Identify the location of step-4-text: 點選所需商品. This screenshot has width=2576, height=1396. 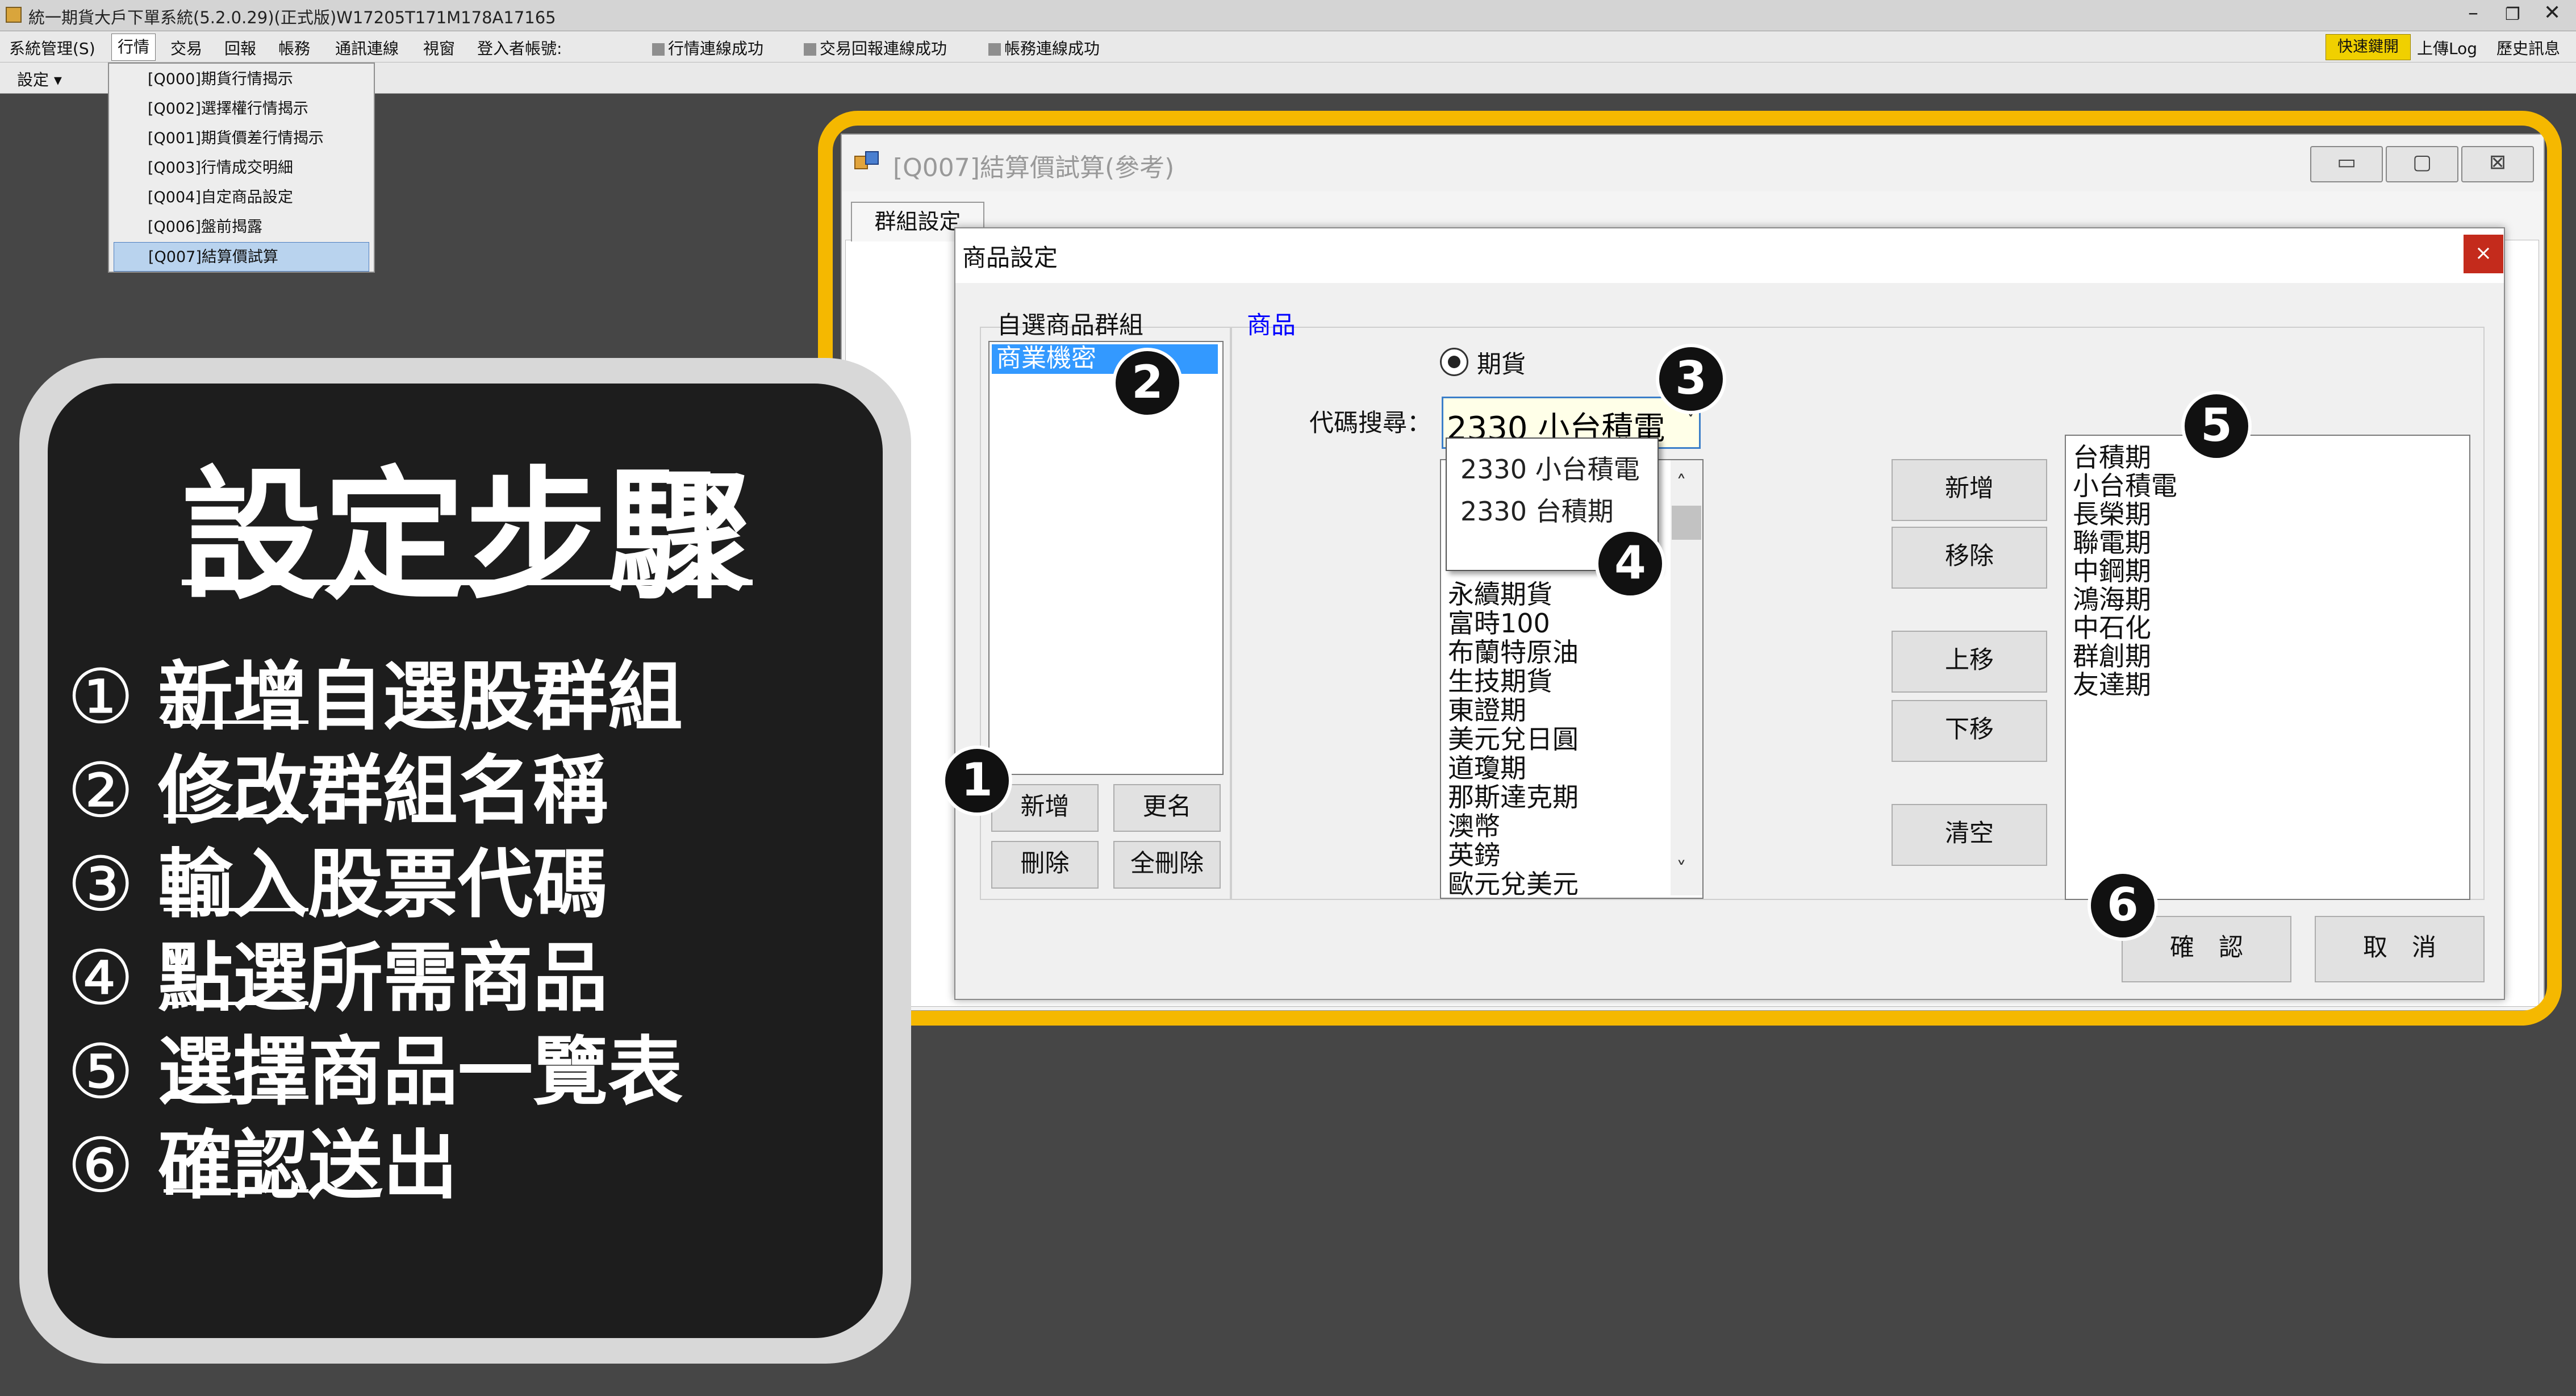
(383, 979).